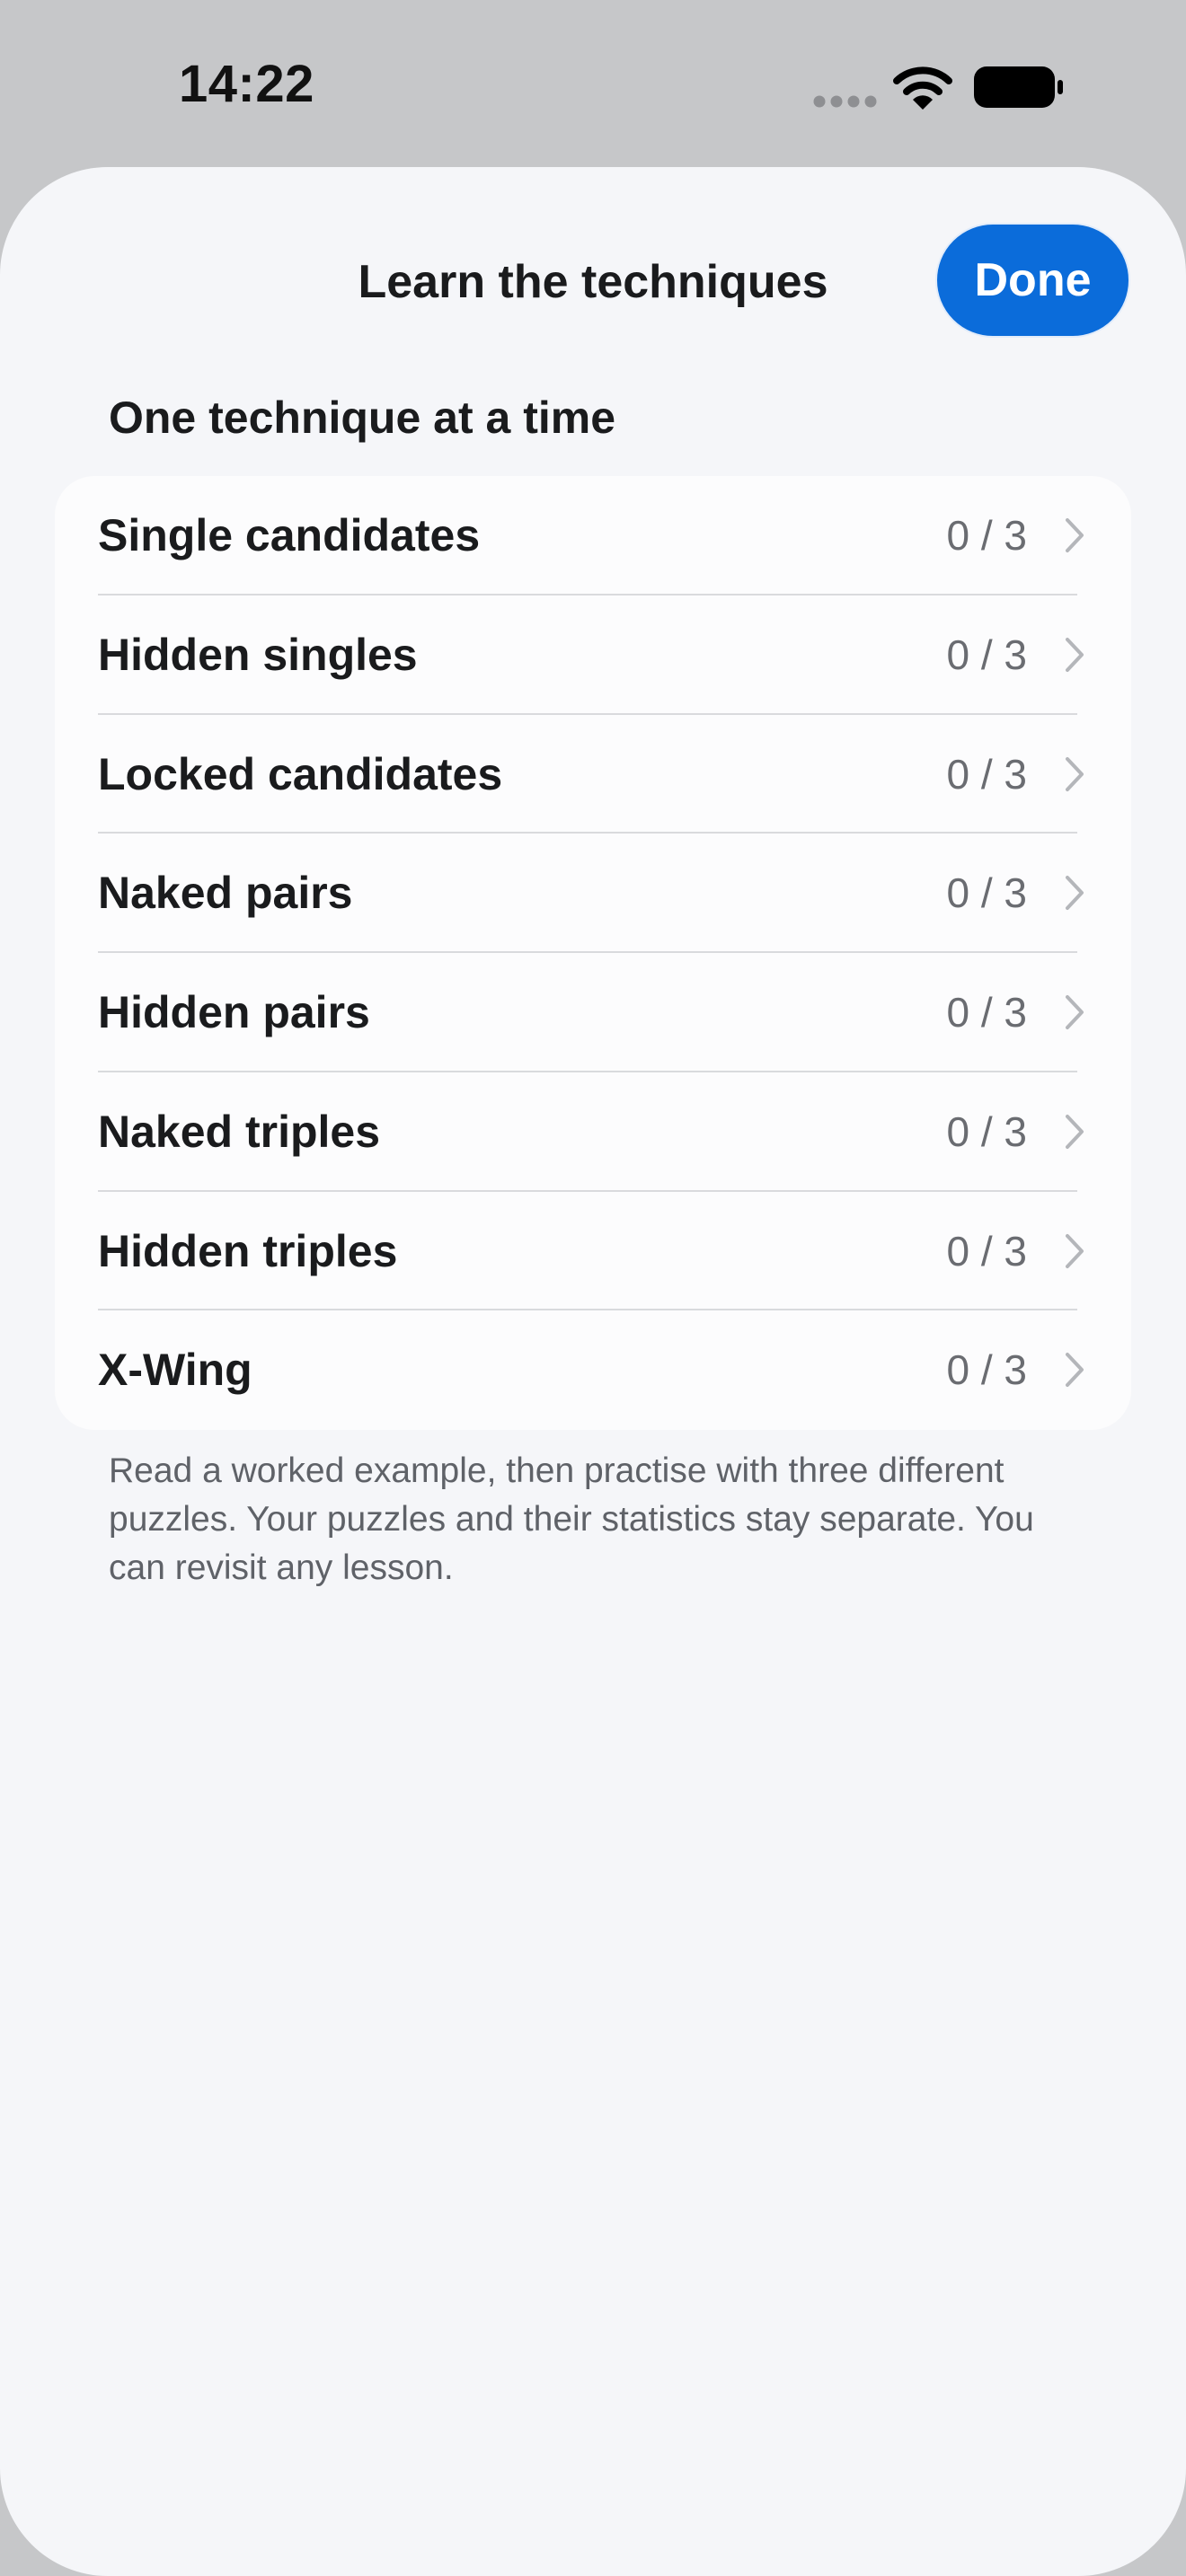 Image resolution: width=1186 pixels, height=2576 pixels. Describe the element at coordinates (362, 418) in the screenshot. I see `section-header: One technique at a time` at that location.